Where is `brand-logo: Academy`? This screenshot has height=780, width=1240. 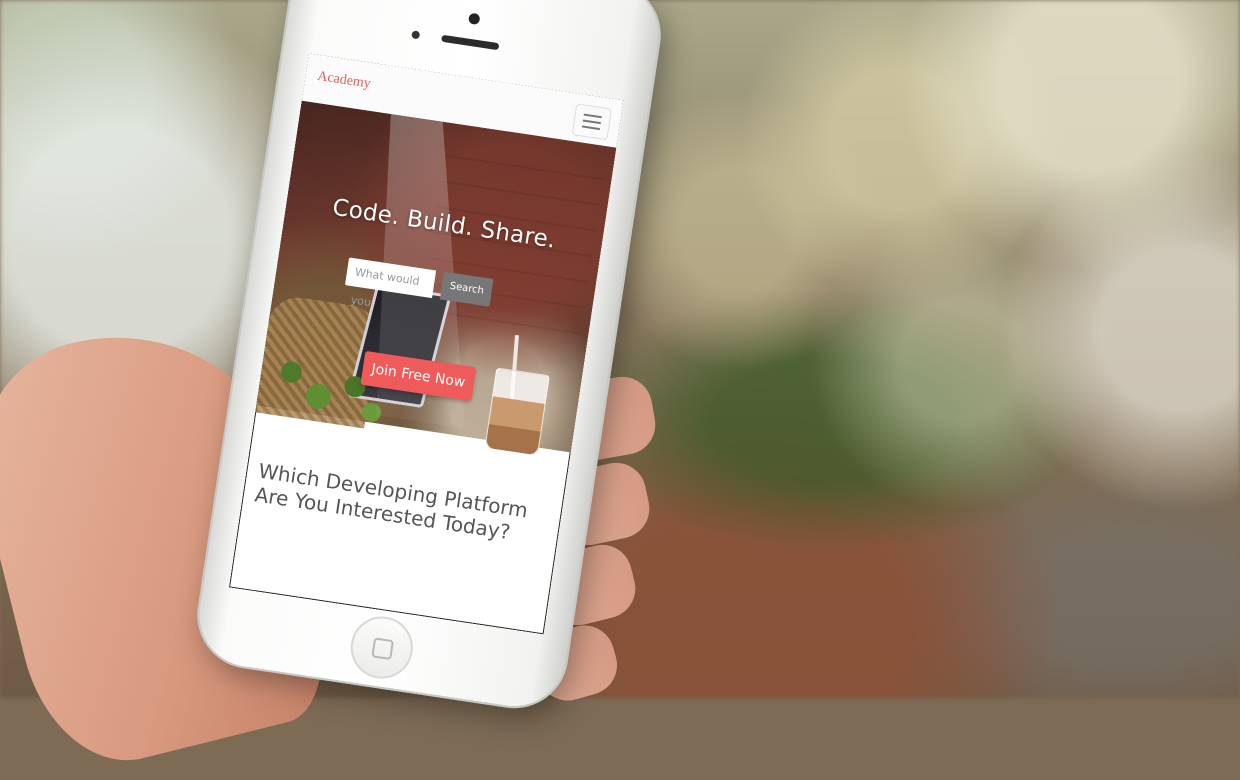
brand-logo: Academy is located at coordinates (343, 81).